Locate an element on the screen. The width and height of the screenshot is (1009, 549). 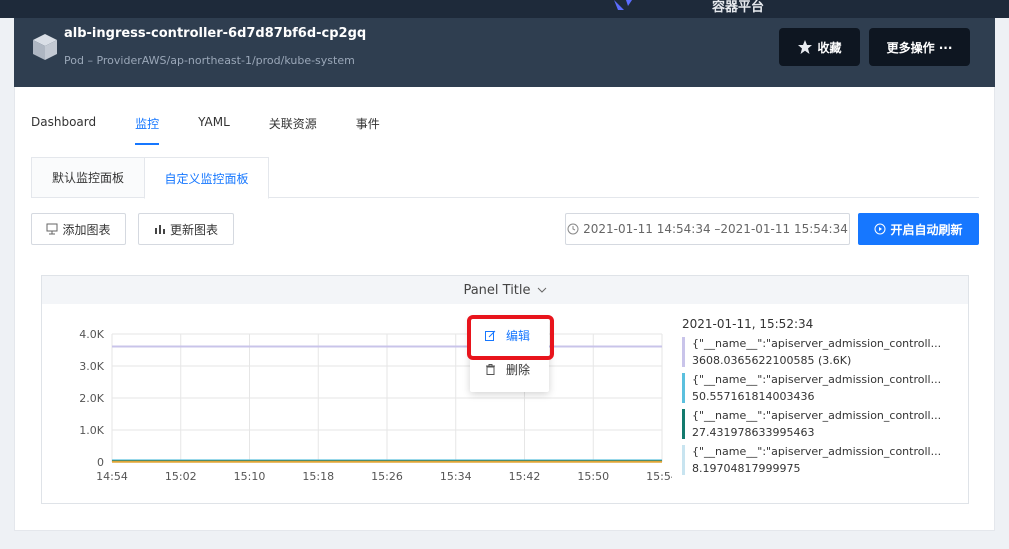
update-chart-label: 更新图表 is located at coordinates (193, 229).